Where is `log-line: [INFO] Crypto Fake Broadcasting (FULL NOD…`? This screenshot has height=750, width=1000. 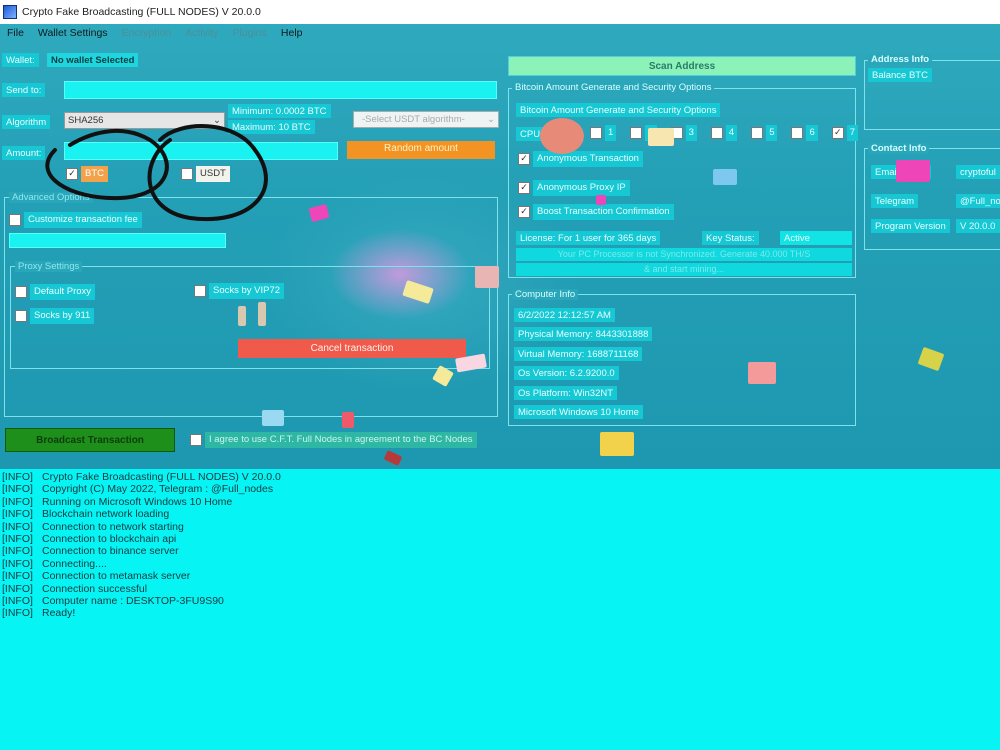 log-line: [INFO] Crypto Fake Broadcasting (FULL NOD… is located at coordinates (500, 477).